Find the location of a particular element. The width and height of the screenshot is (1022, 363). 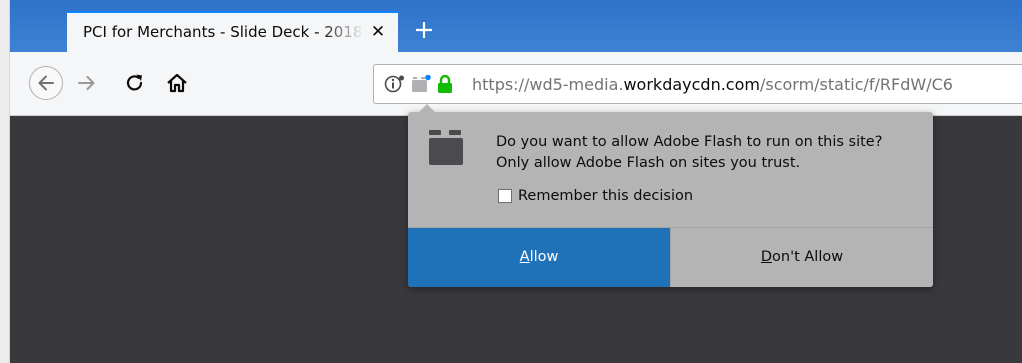

reload-button is located at coordinates (135, 83).